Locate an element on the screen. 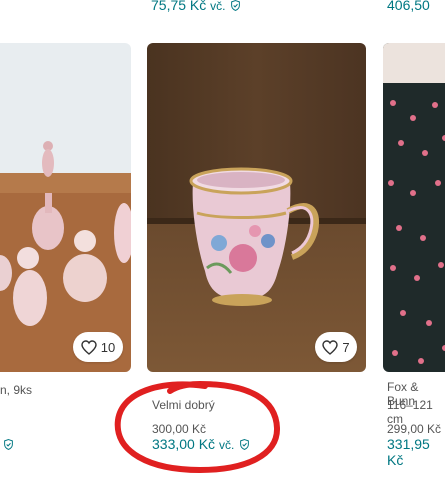 The height and width of the screenshot is (477, 445). item-price-incl-value-2: 333,00 Kč is located at coordinates (184, 444).